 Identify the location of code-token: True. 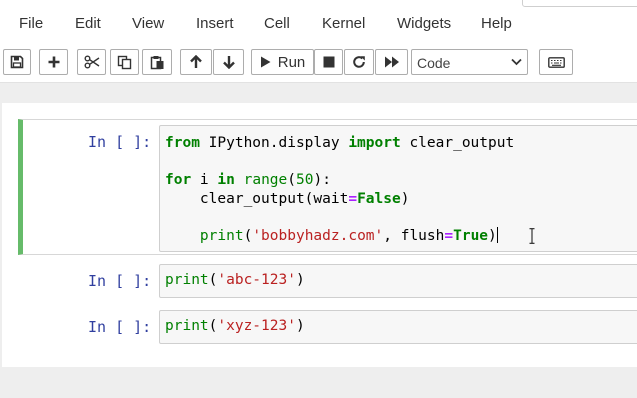
(471, 235).